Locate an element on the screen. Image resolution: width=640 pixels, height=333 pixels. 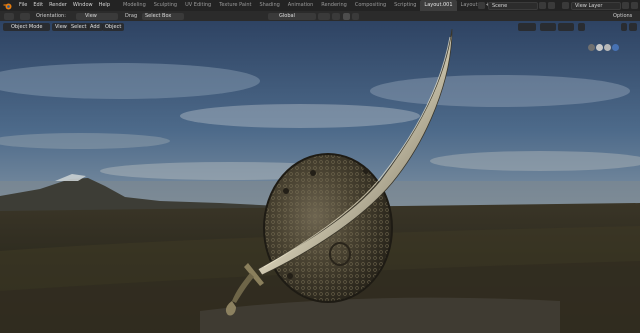
blender-logo-icon is located at coordinates (7, 5).